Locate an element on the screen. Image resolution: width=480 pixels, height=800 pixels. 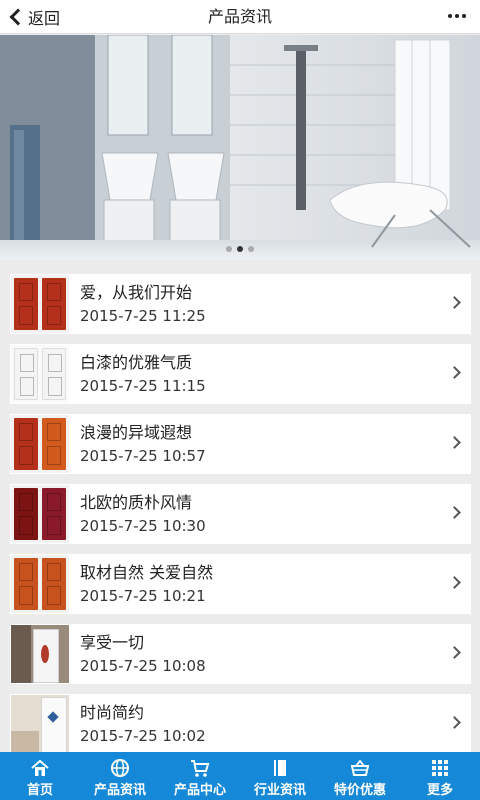
list-item: 白漆的优雅气质 2015-7-25 11:15 is located at coordinates (240, 374).